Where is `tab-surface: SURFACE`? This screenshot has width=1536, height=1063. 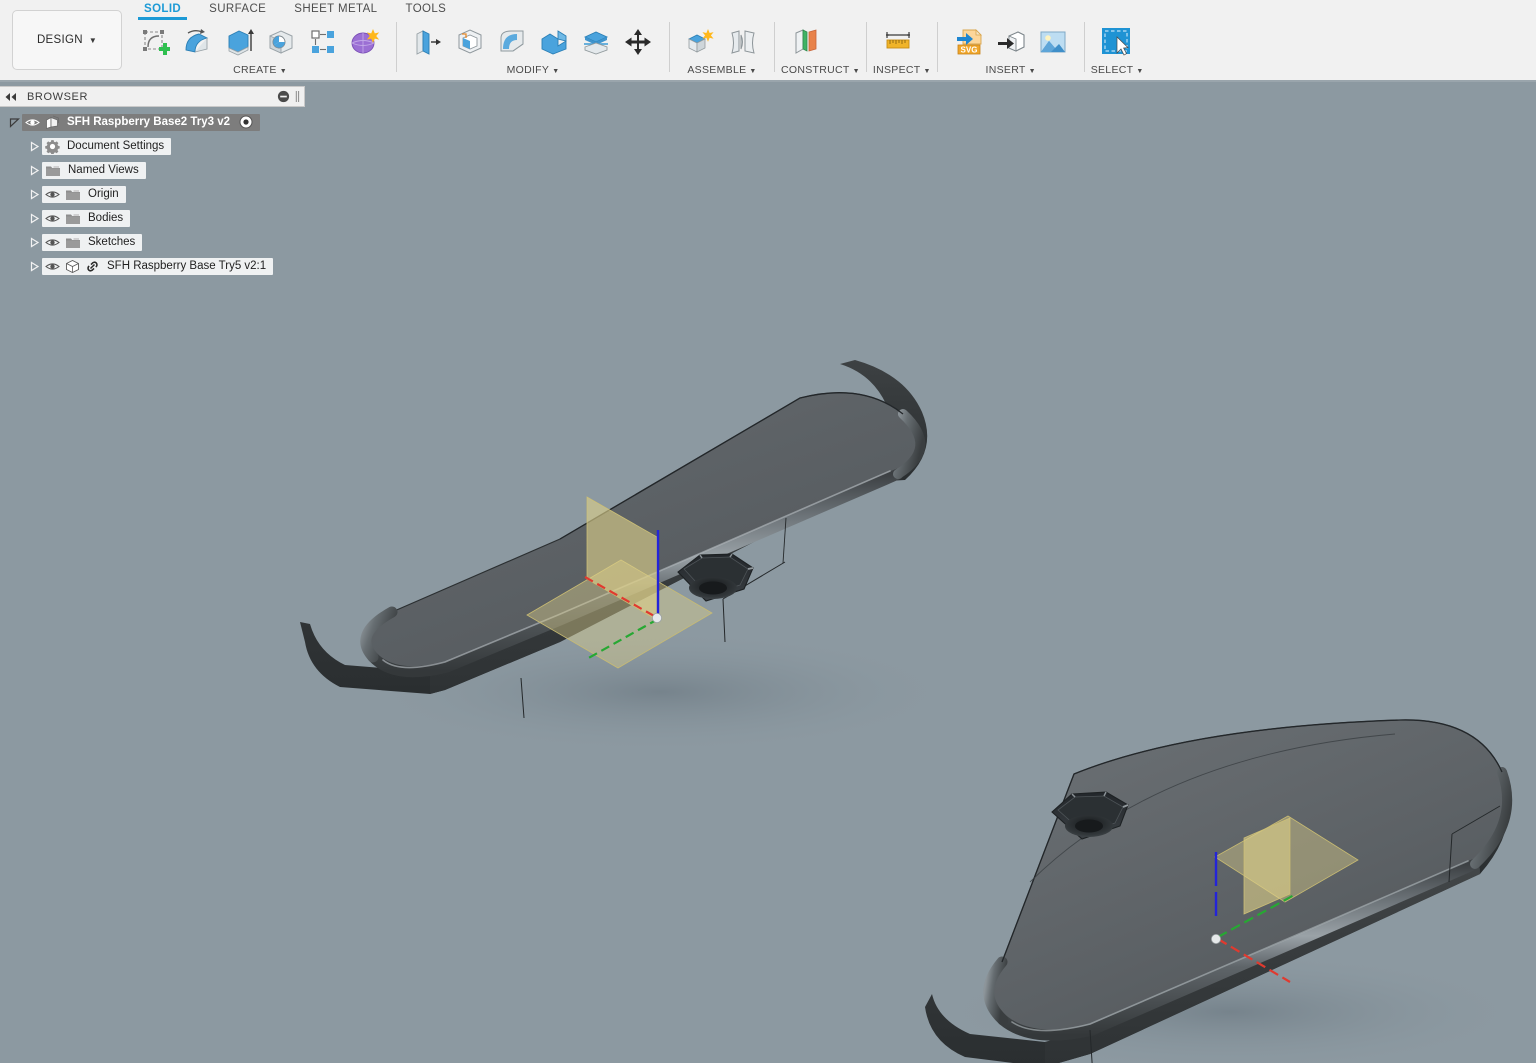
tab-surface: SURFACE is located at coordinates (237, 10).